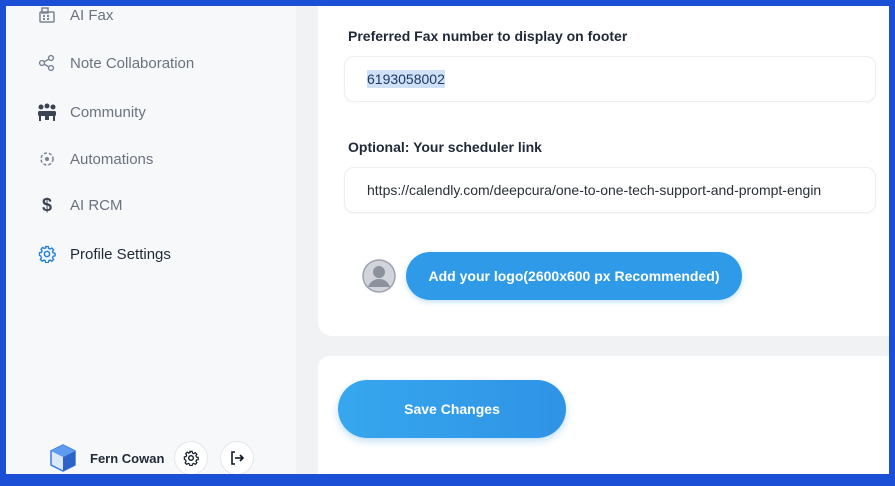 Image resolution: width=895 pixels, height=486 pixels. I want to click on sidebar-item-label: AI RCM, so click(96, 205).